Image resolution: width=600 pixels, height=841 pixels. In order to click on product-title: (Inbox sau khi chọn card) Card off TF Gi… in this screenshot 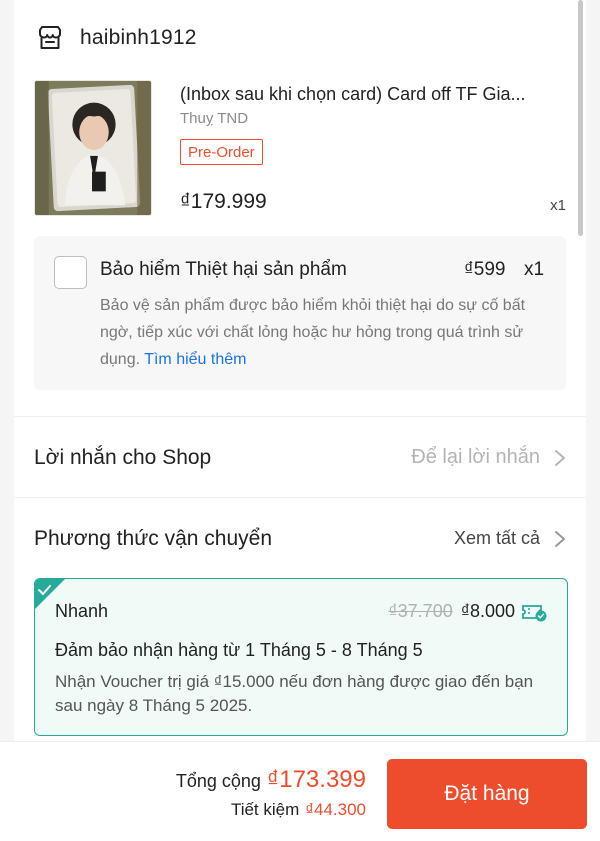, I will do `click(375, 94)`.